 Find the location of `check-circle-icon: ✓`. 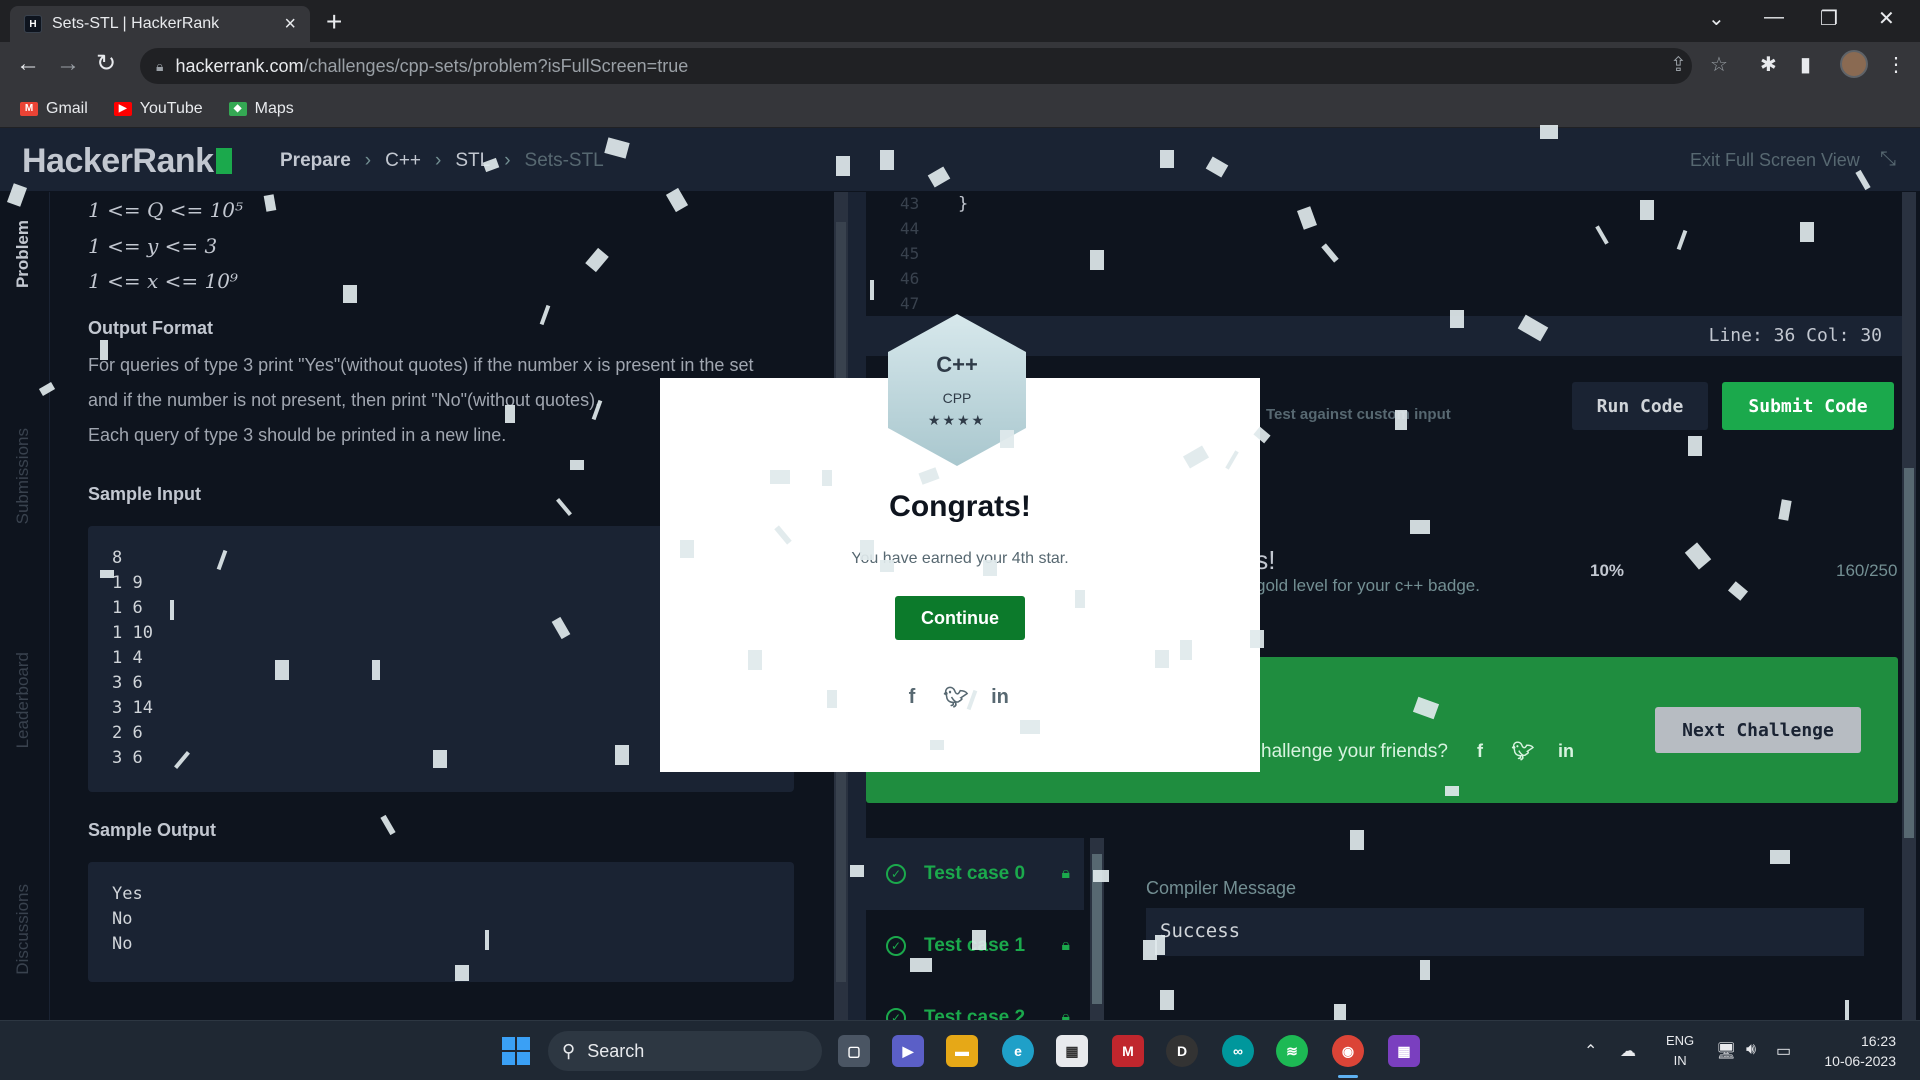

check-circle-icon: ✓ is located at coordinates (896, 1014).